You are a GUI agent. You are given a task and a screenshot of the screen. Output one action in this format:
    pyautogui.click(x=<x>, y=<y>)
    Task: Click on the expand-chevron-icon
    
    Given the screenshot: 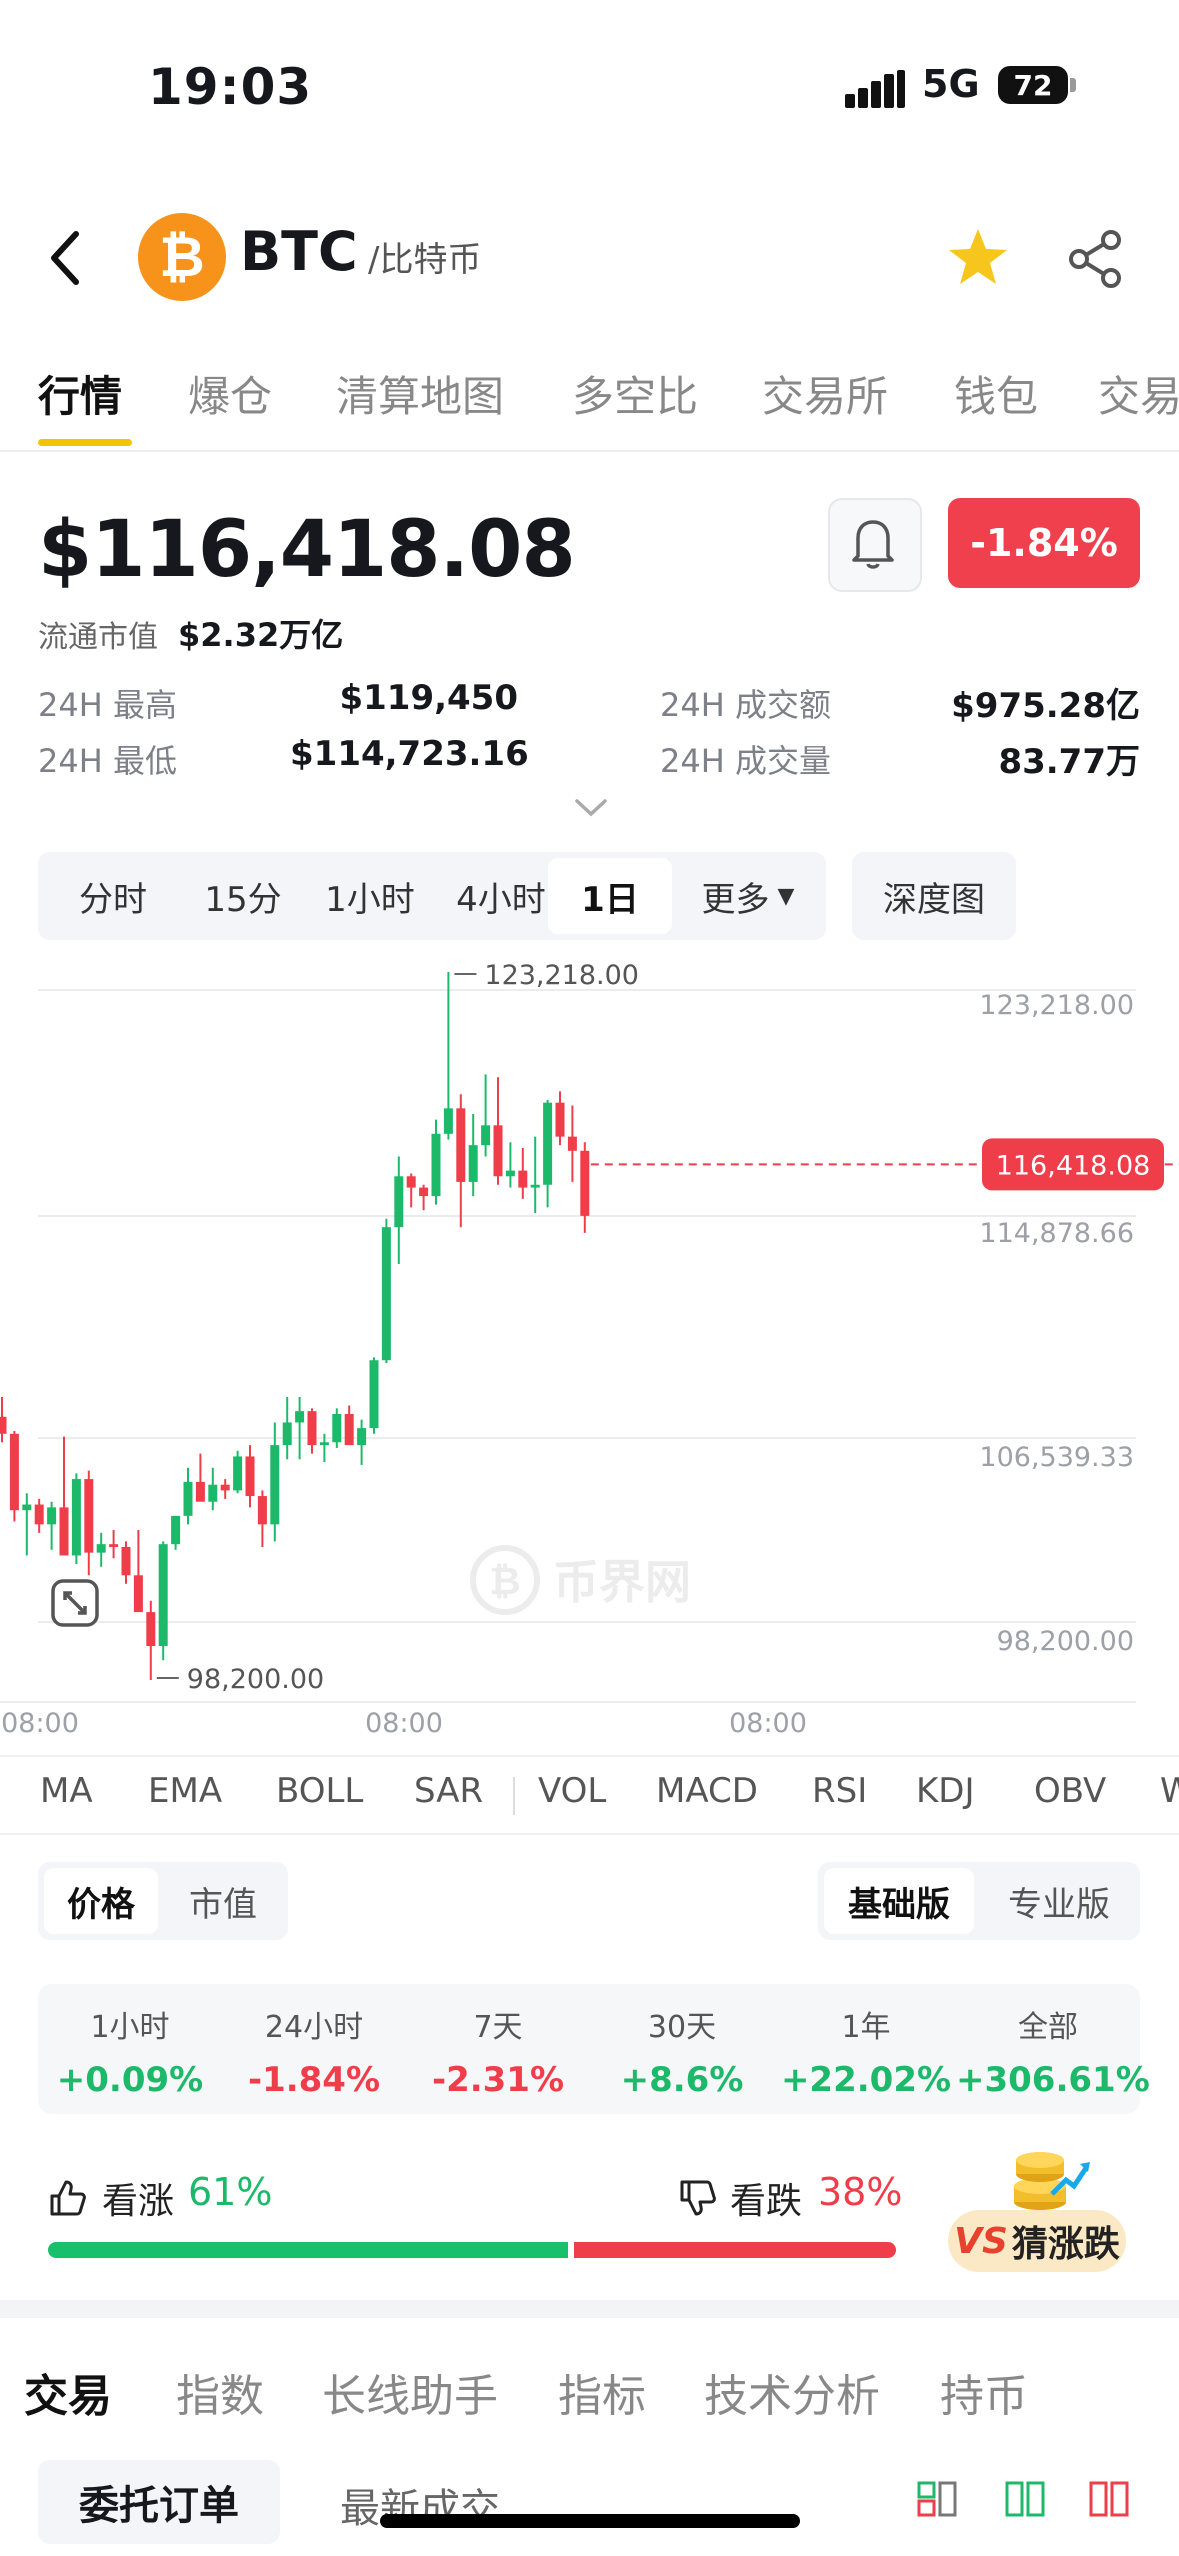 What is the action you would take?
    pyautogui.click(x=591, y=808)
    